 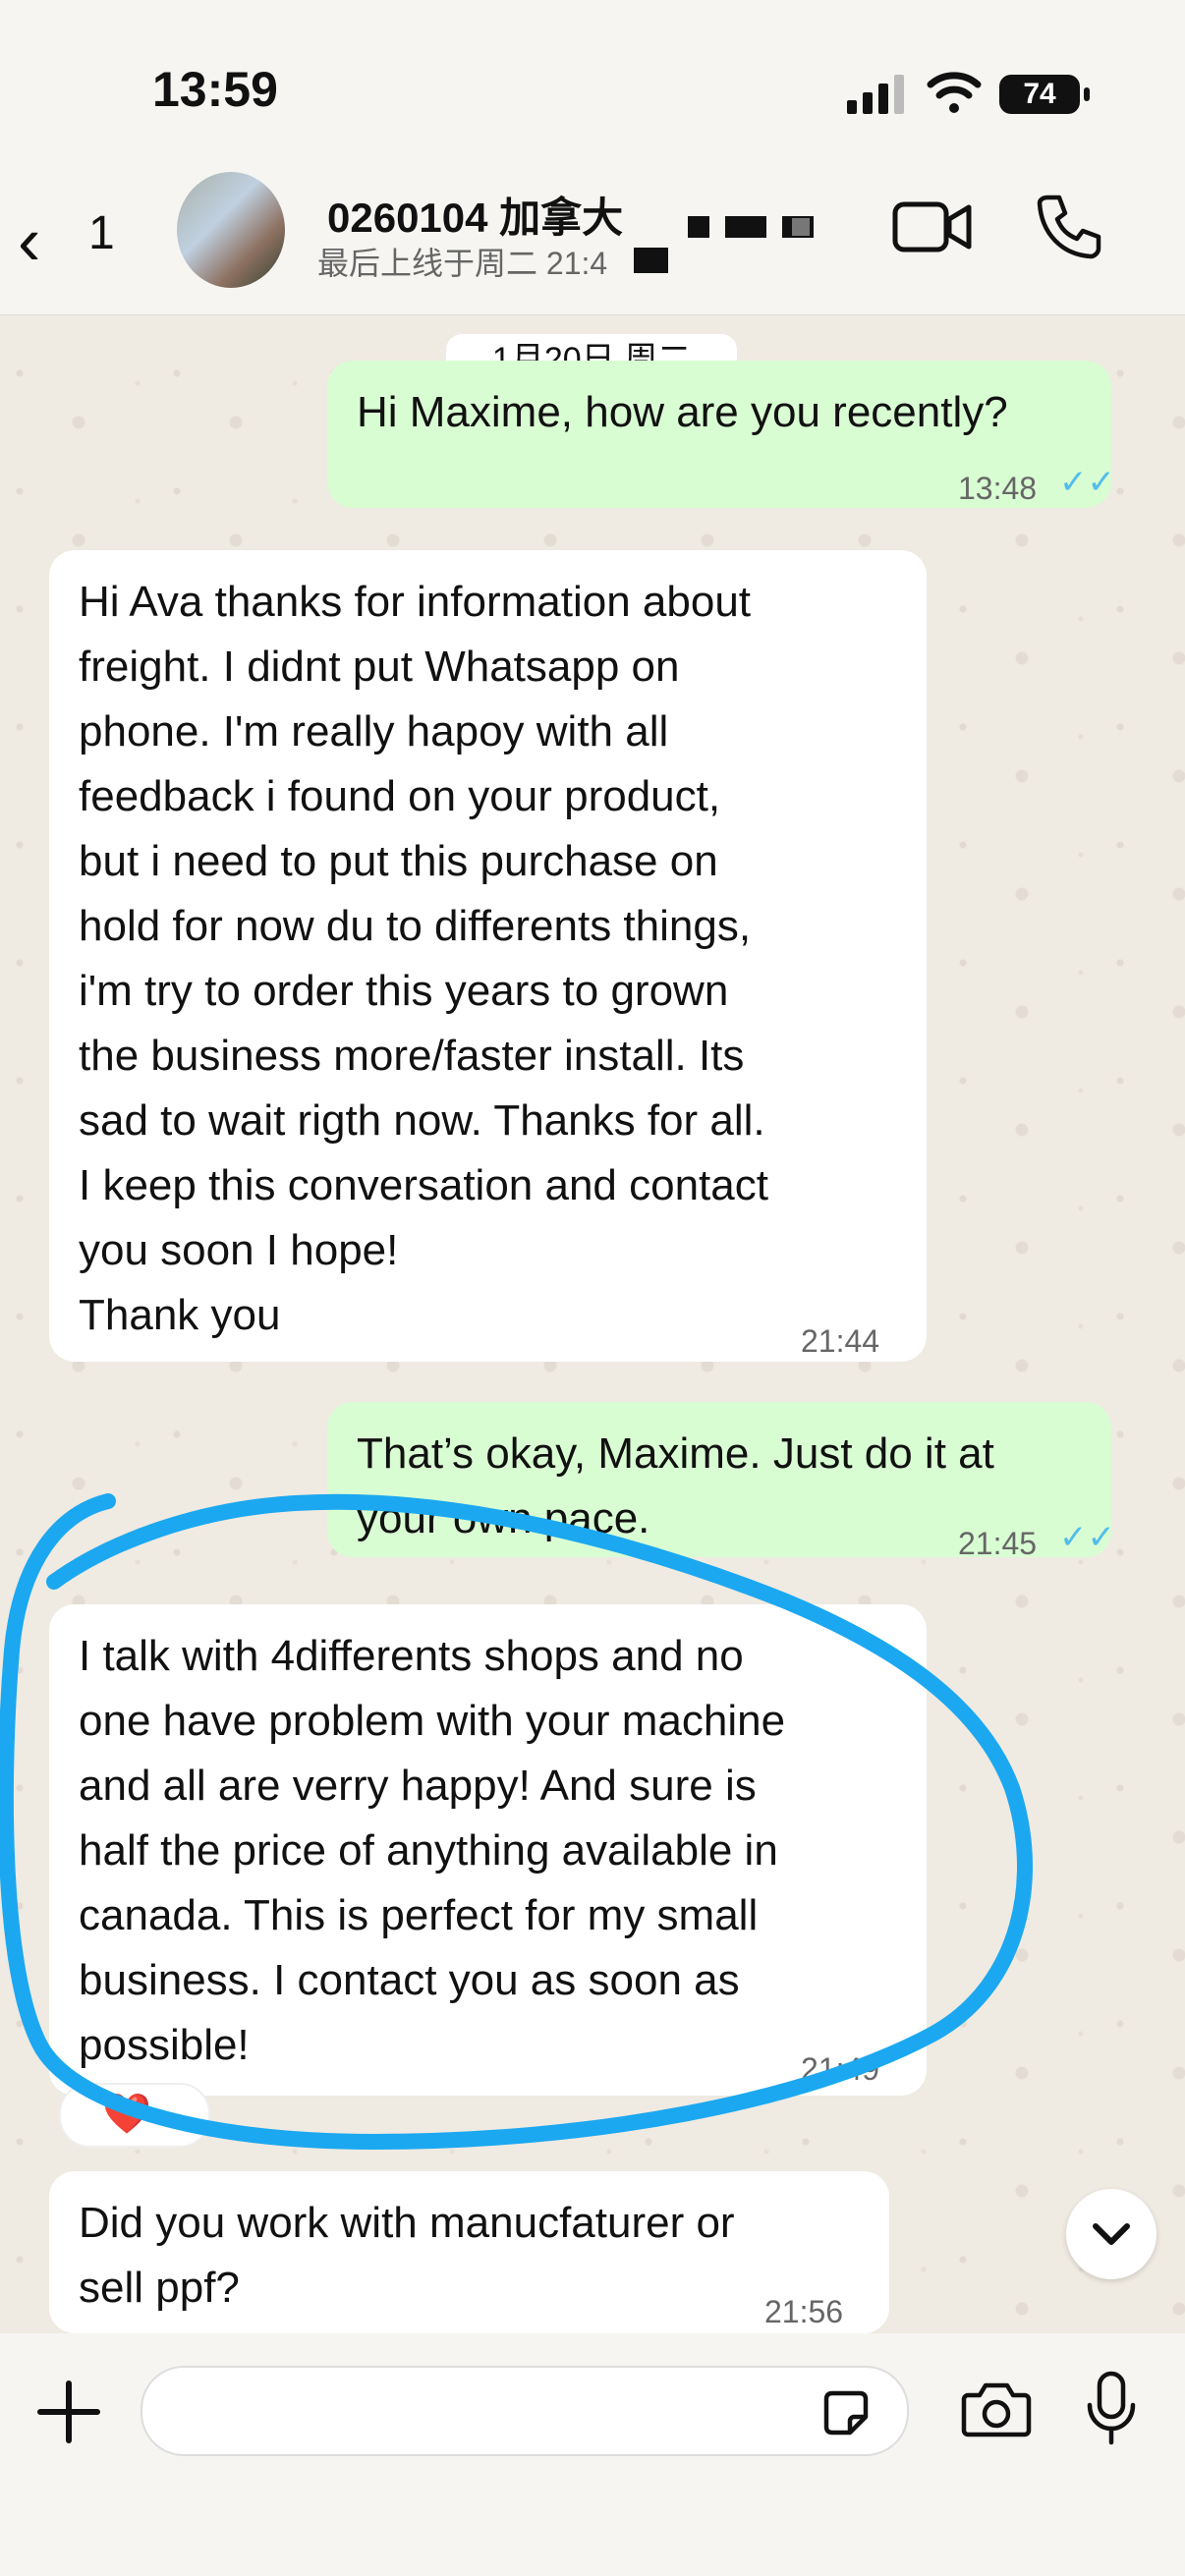 I want to click on message-text: Hi Maxime, how are you recently?, so click(x=683, y=412).